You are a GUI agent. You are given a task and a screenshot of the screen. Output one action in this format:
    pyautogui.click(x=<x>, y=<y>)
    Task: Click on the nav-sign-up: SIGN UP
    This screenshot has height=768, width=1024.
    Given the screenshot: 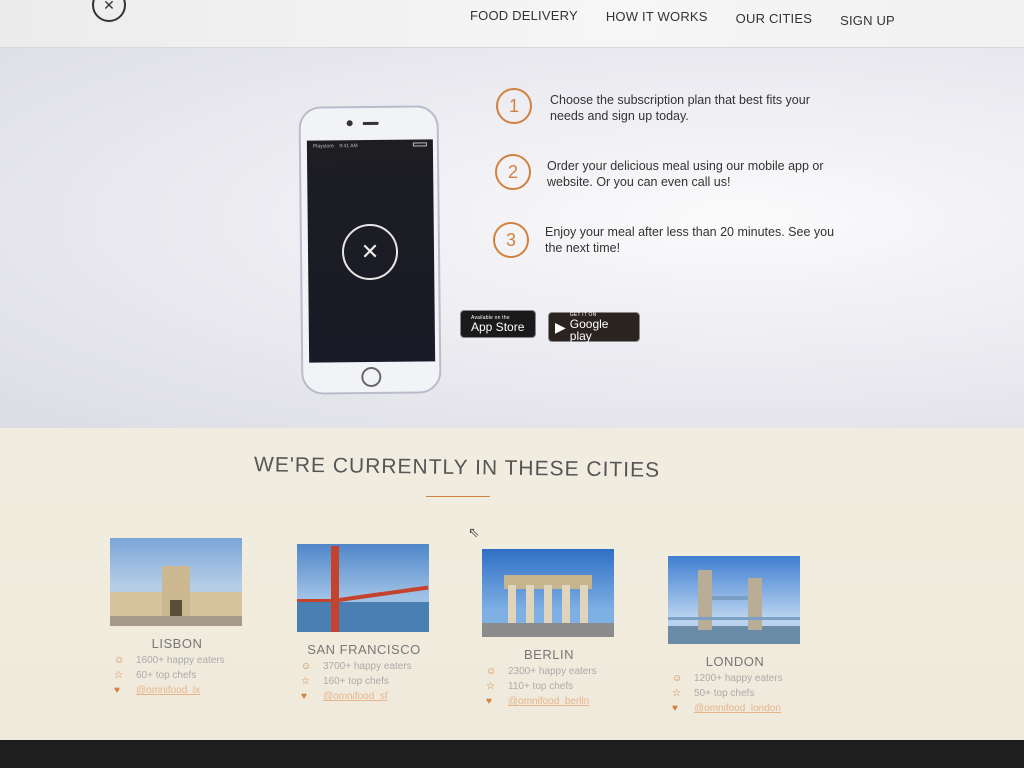 What is the action you would take?
    pyautogui.click(x=867, y=20)
    